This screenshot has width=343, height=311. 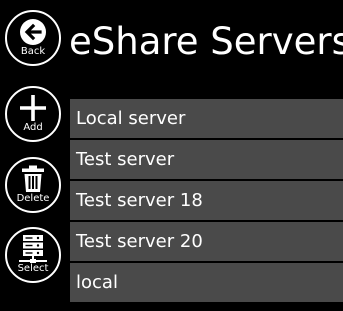 What do you see at coordinates (33, 51) in the screenshot?
I see `back-button-label: Back` at bounding box center [33, 51].